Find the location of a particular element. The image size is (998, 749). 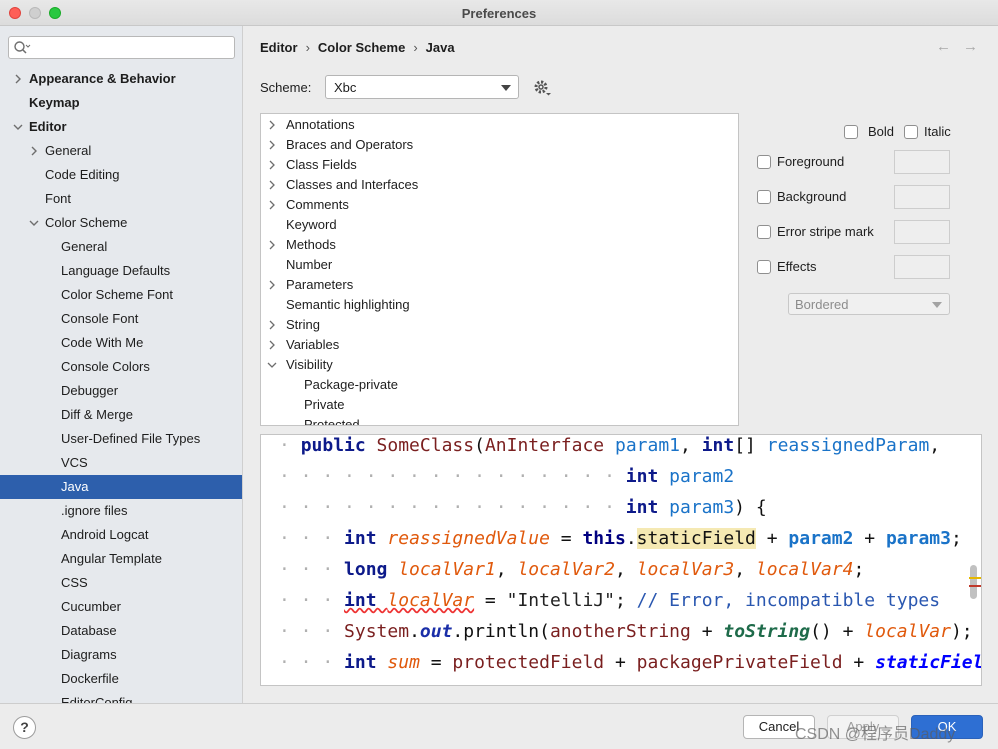

effects-type-dropdown: Bordered is located at coordinates (869, 304).